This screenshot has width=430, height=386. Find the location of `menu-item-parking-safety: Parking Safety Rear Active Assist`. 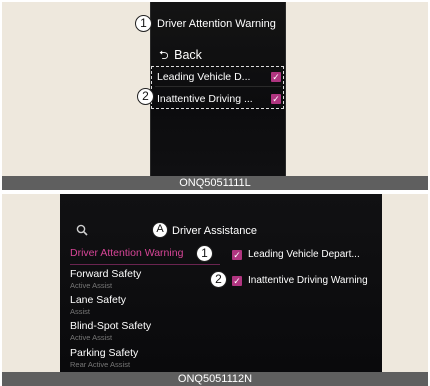

menu-item-parking-safety: Parking Safety Rear Active Assist is located at coordinates (145, 358).